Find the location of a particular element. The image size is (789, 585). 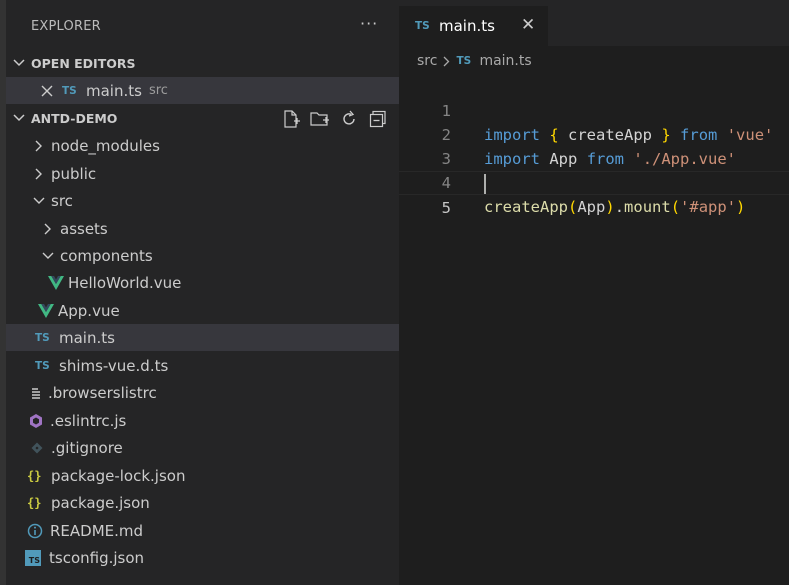

code-token: '#app' is located at coordinates (708, 207).